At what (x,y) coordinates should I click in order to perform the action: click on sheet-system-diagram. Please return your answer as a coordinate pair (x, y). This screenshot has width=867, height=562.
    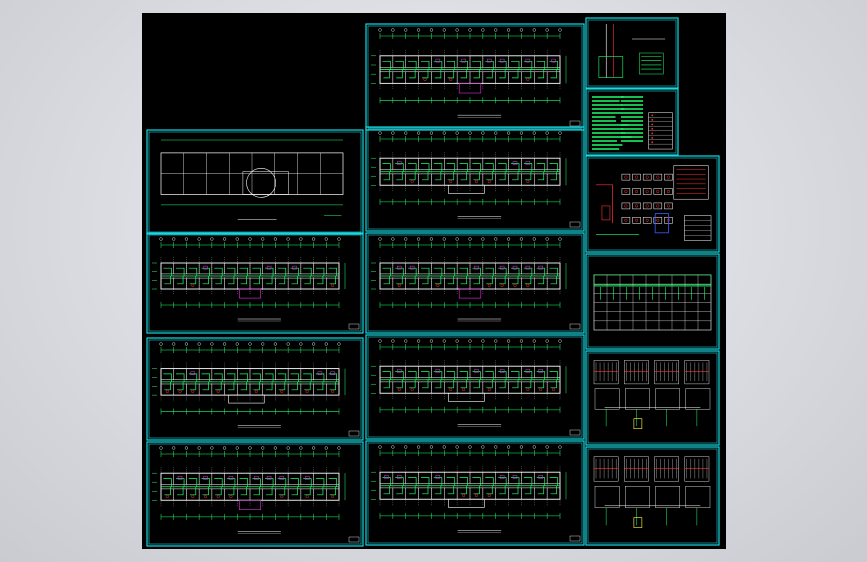
    Looking at the image, I should click on (652, 204).